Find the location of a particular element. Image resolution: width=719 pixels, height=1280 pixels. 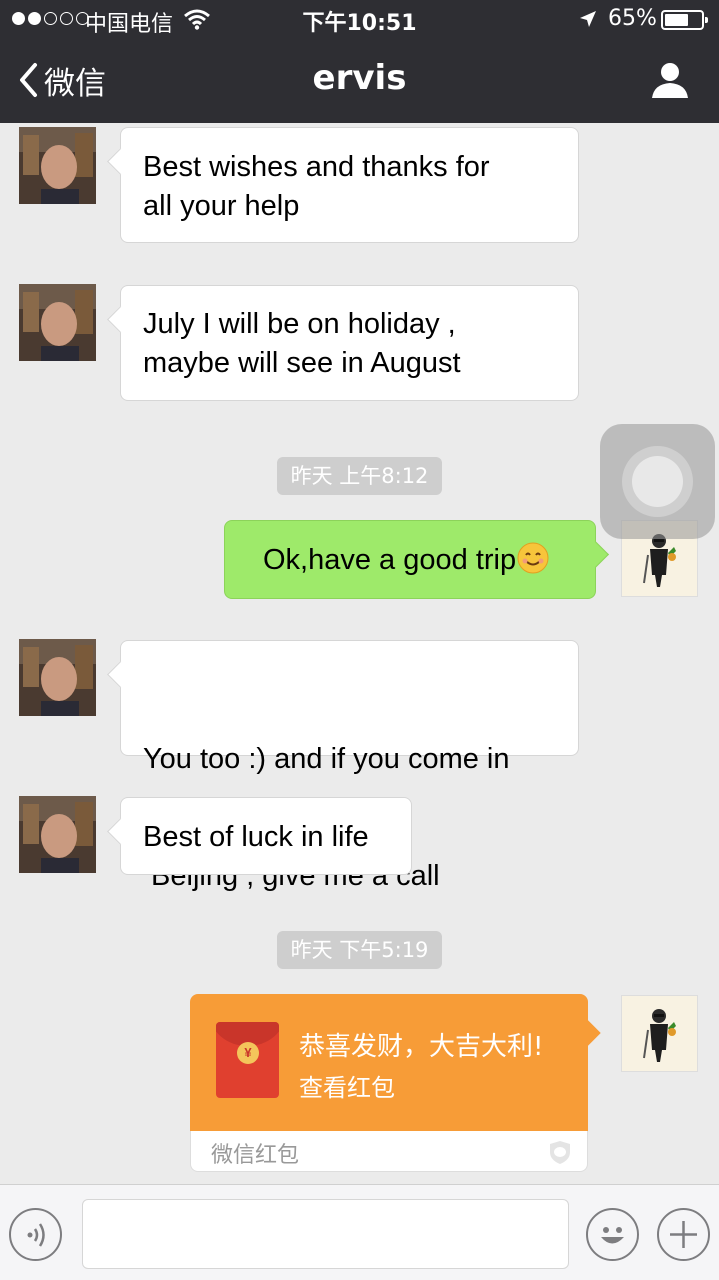

red-packet-brand: 微信红包 is located at coordinates (255, 1155).